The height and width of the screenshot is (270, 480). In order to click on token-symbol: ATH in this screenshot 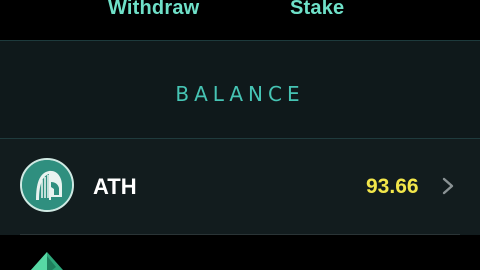, I will do `click(115, 186)`.